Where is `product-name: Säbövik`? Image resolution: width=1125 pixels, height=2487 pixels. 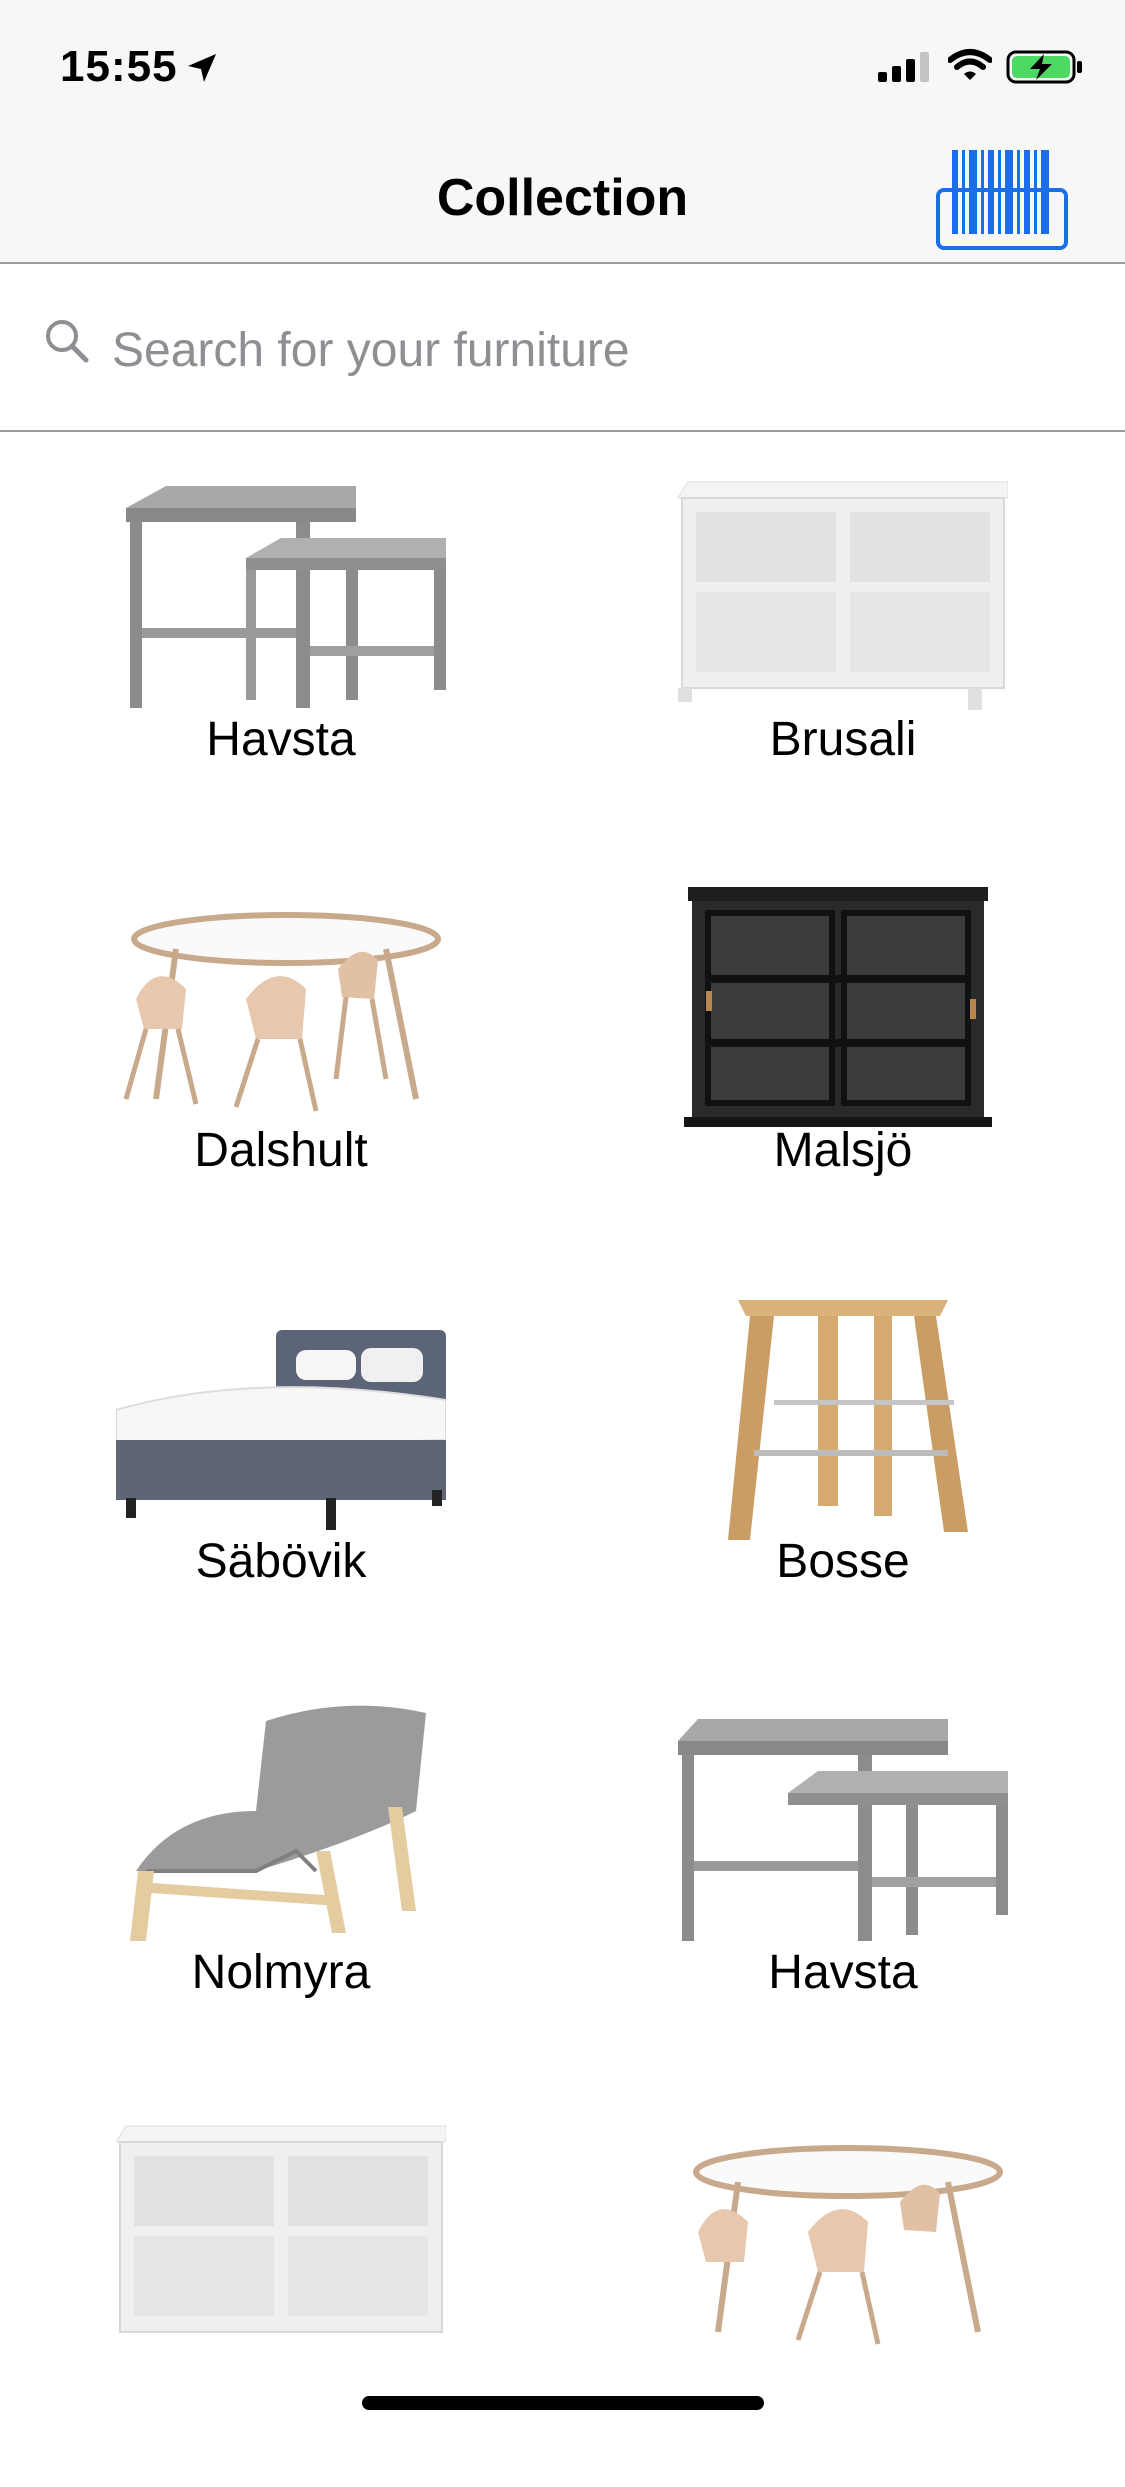
product-name: Säbövik is located at coordinates (281, 1561).